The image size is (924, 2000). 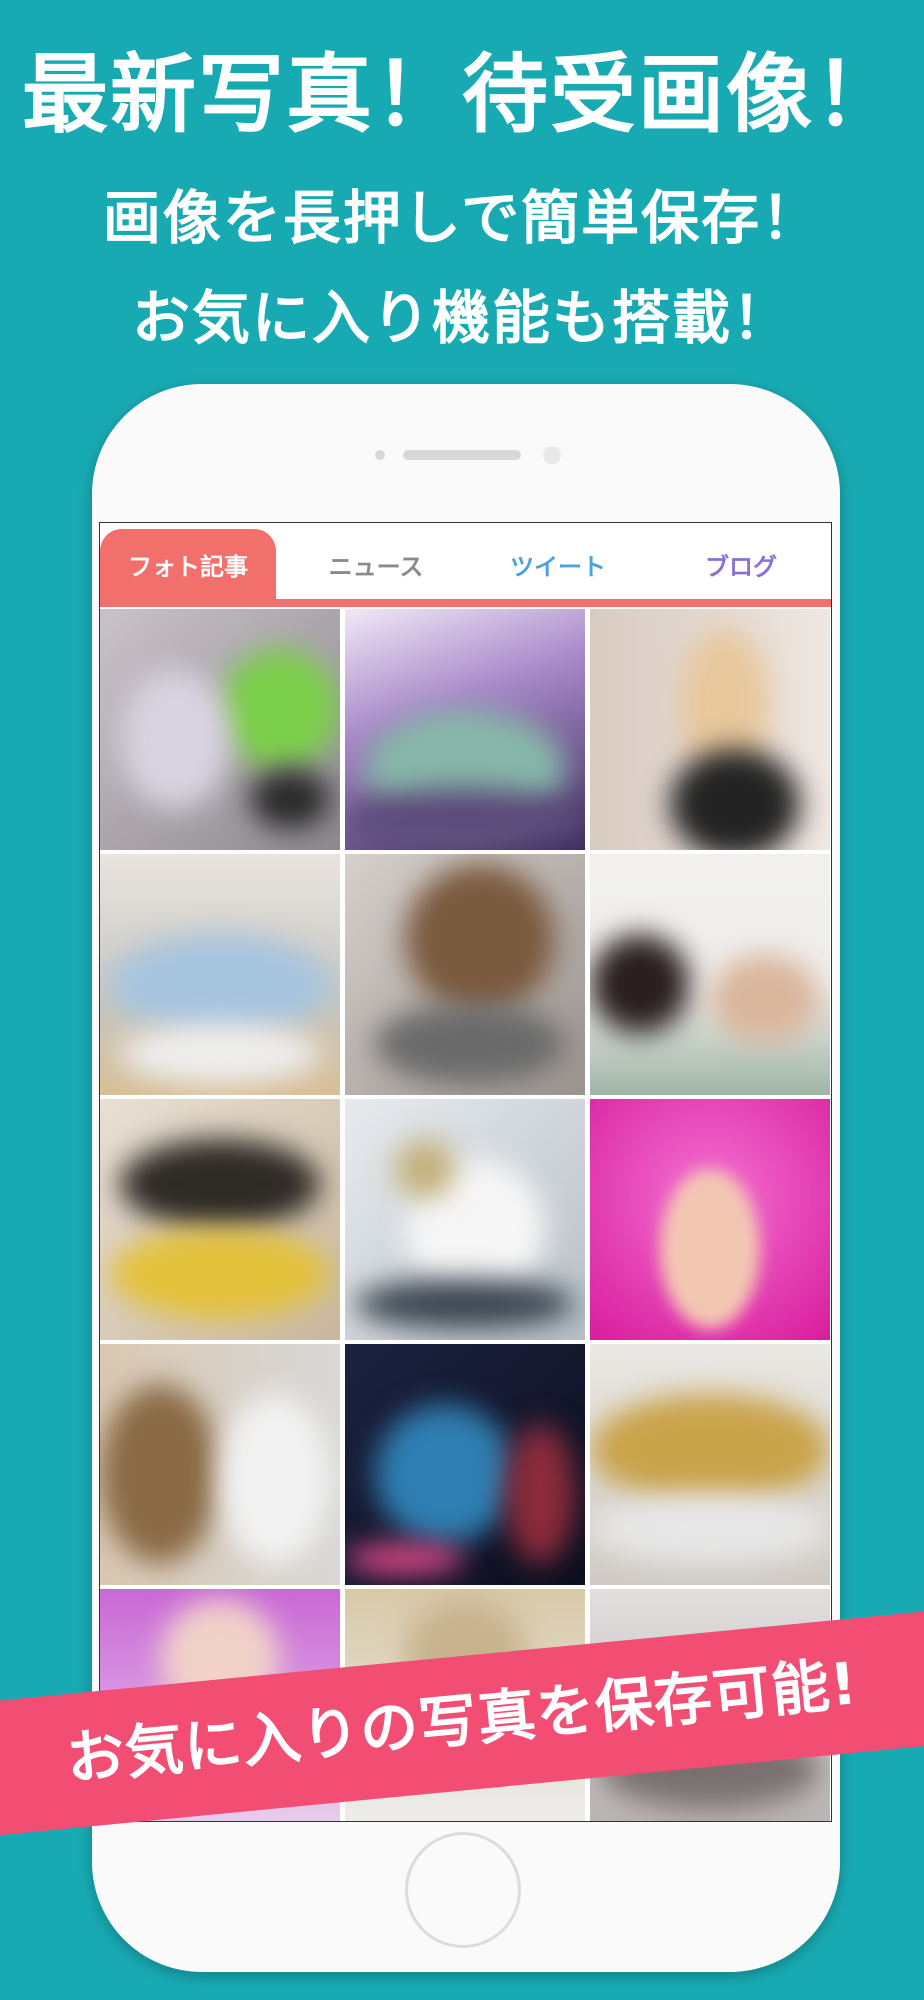 I want to click on promo-subline-save: 画像を長押しで簡単保存！, so click(x=462, y=218).